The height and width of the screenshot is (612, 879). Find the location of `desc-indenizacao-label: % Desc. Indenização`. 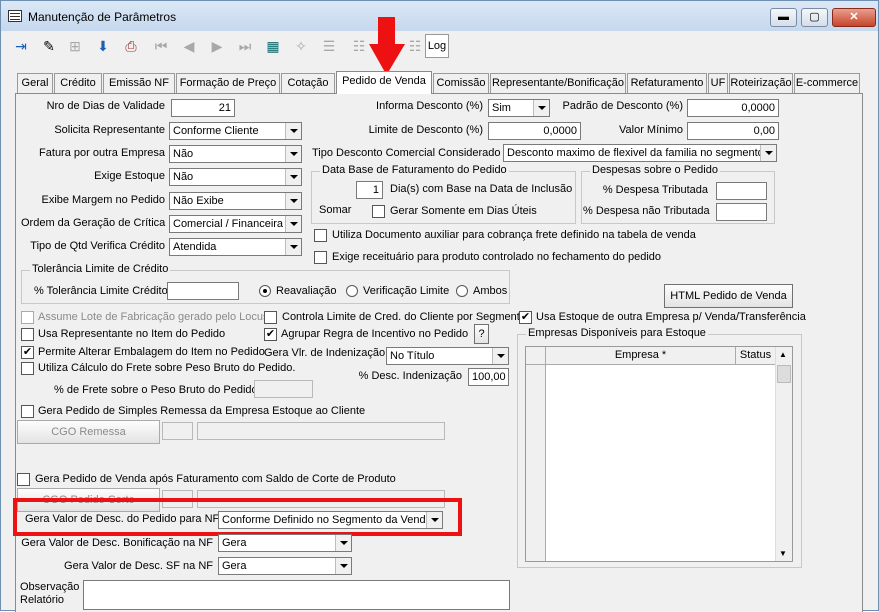

desc-indenizacao-label: % Desc. Indenização is located at coordinates (410, 376).